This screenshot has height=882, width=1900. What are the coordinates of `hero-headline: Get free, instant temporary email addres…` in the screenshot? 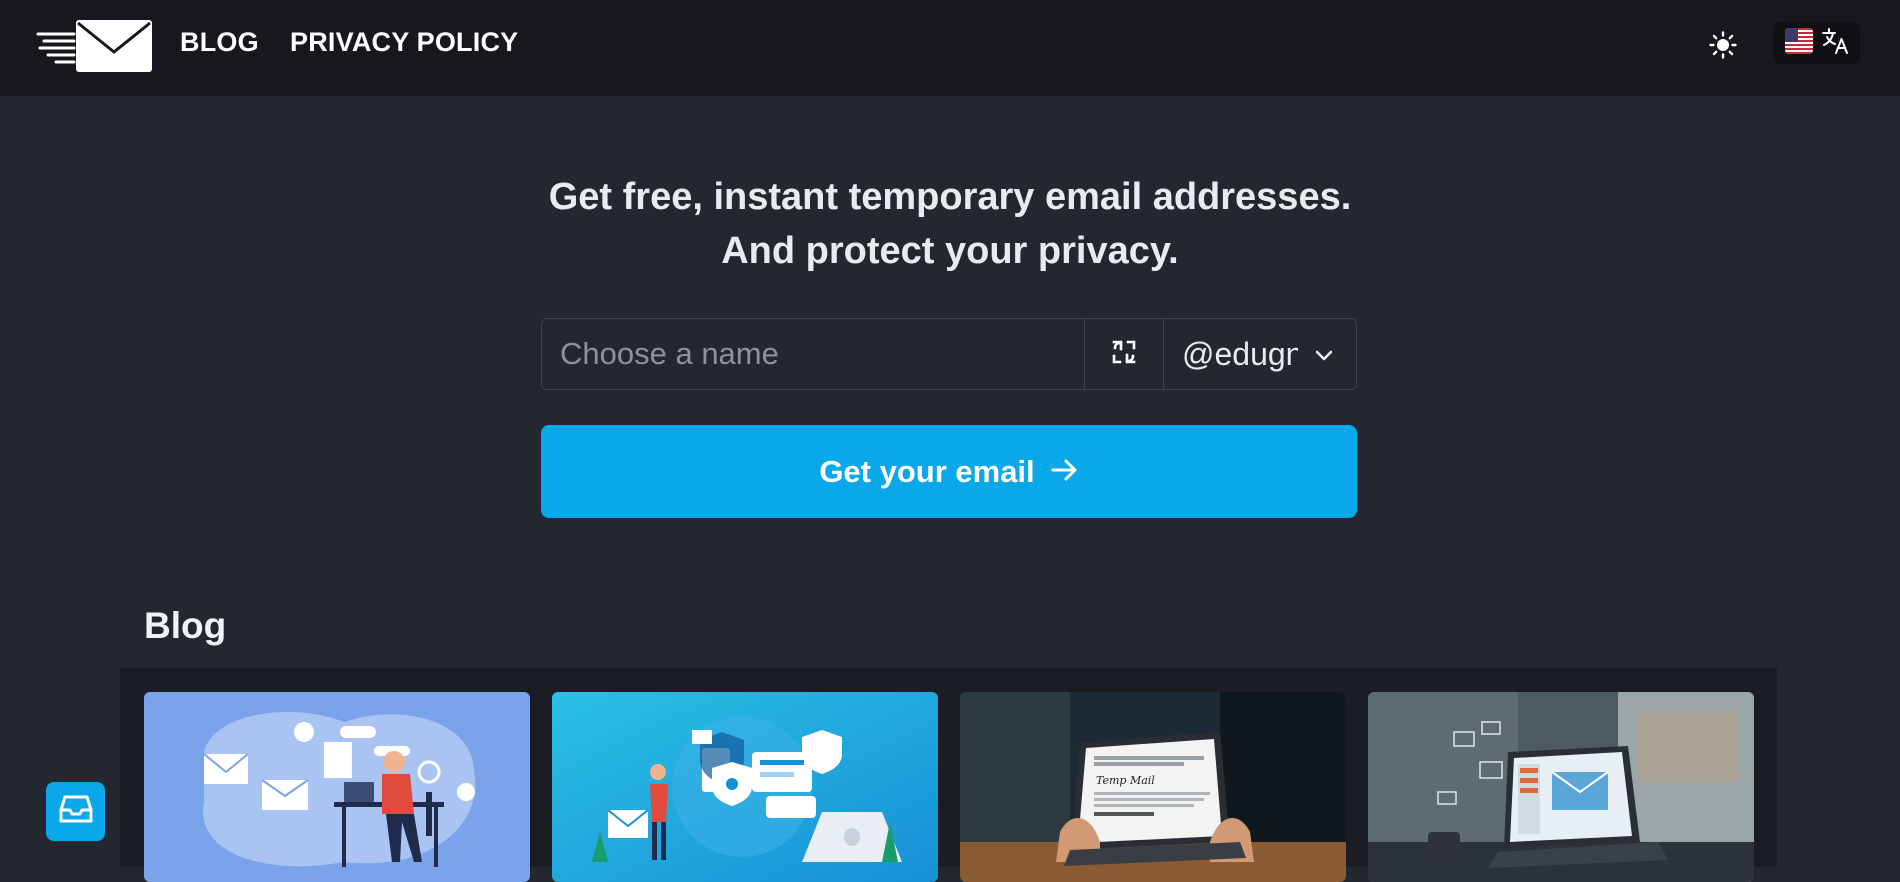 It's located at (950, 197).